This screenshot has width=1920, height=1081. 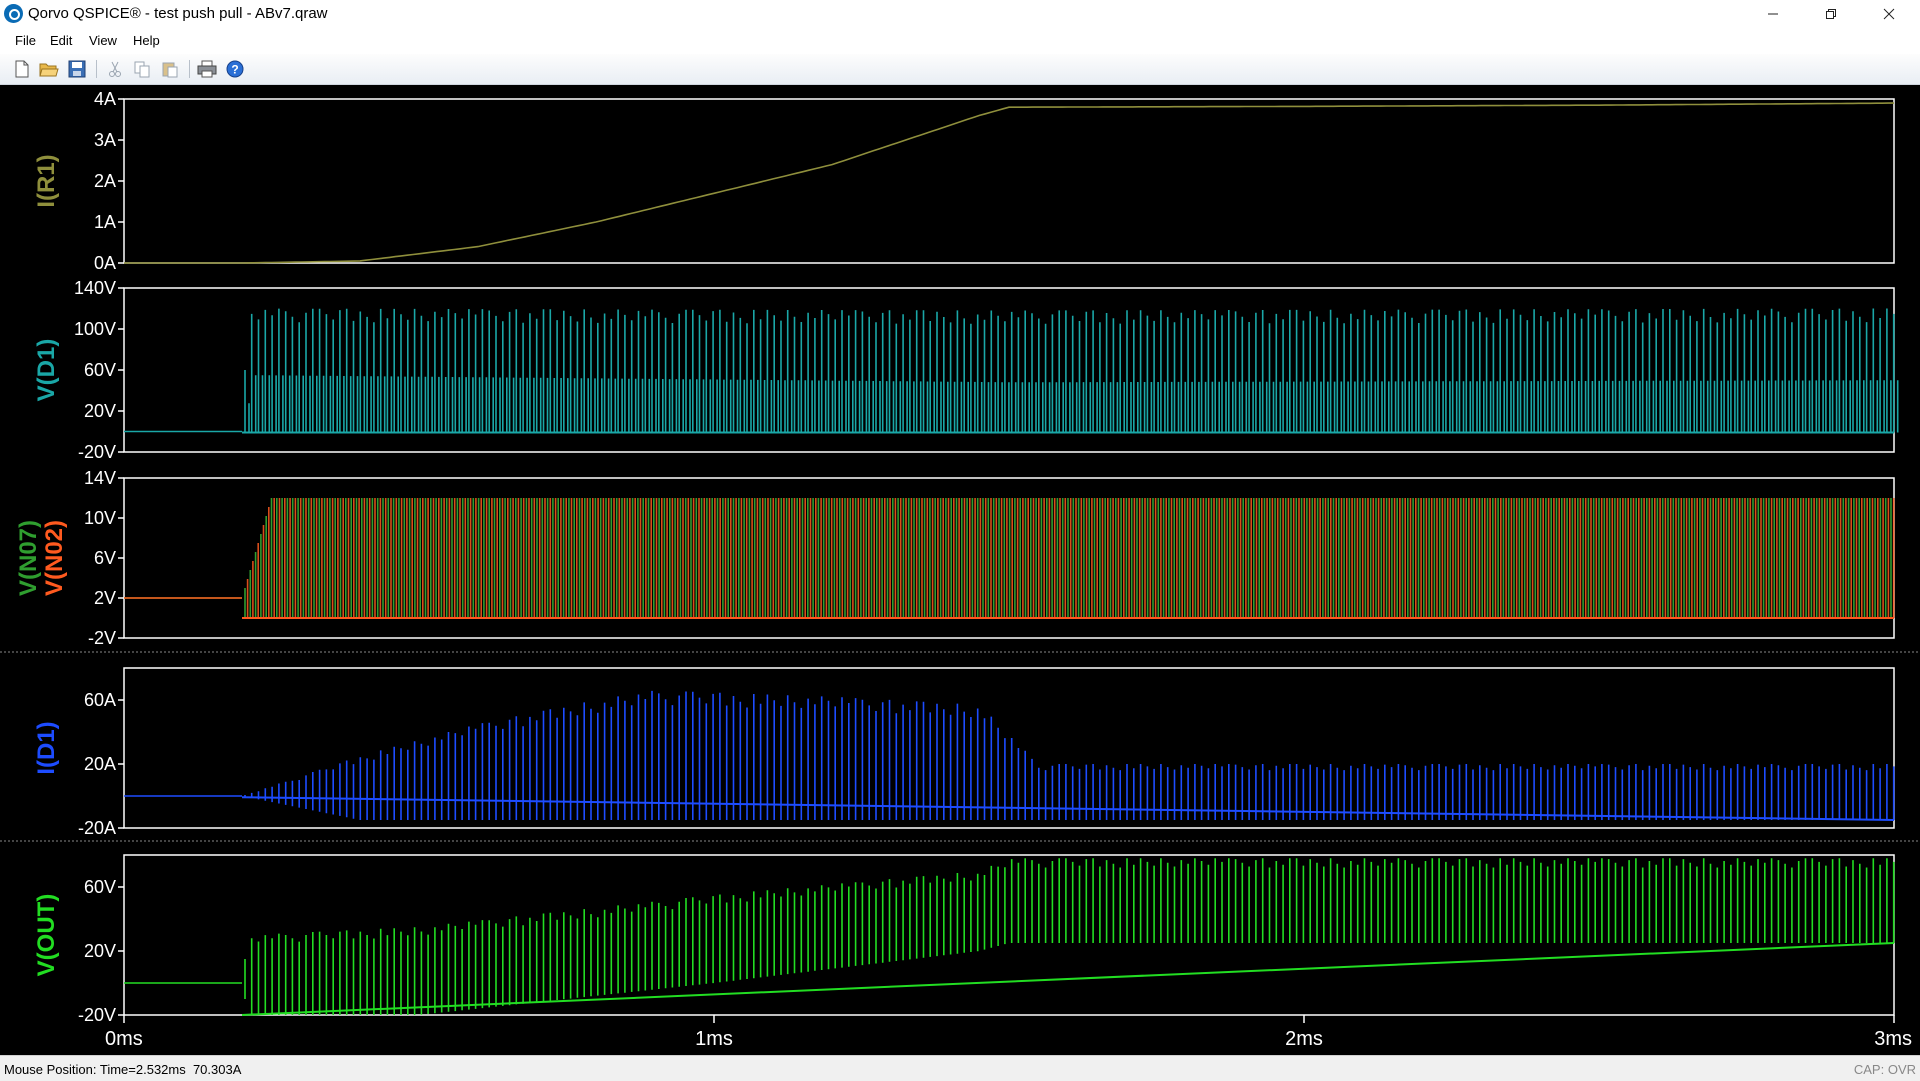 I want to click on y-tick-label: 14V, so click(x=100, y=478).